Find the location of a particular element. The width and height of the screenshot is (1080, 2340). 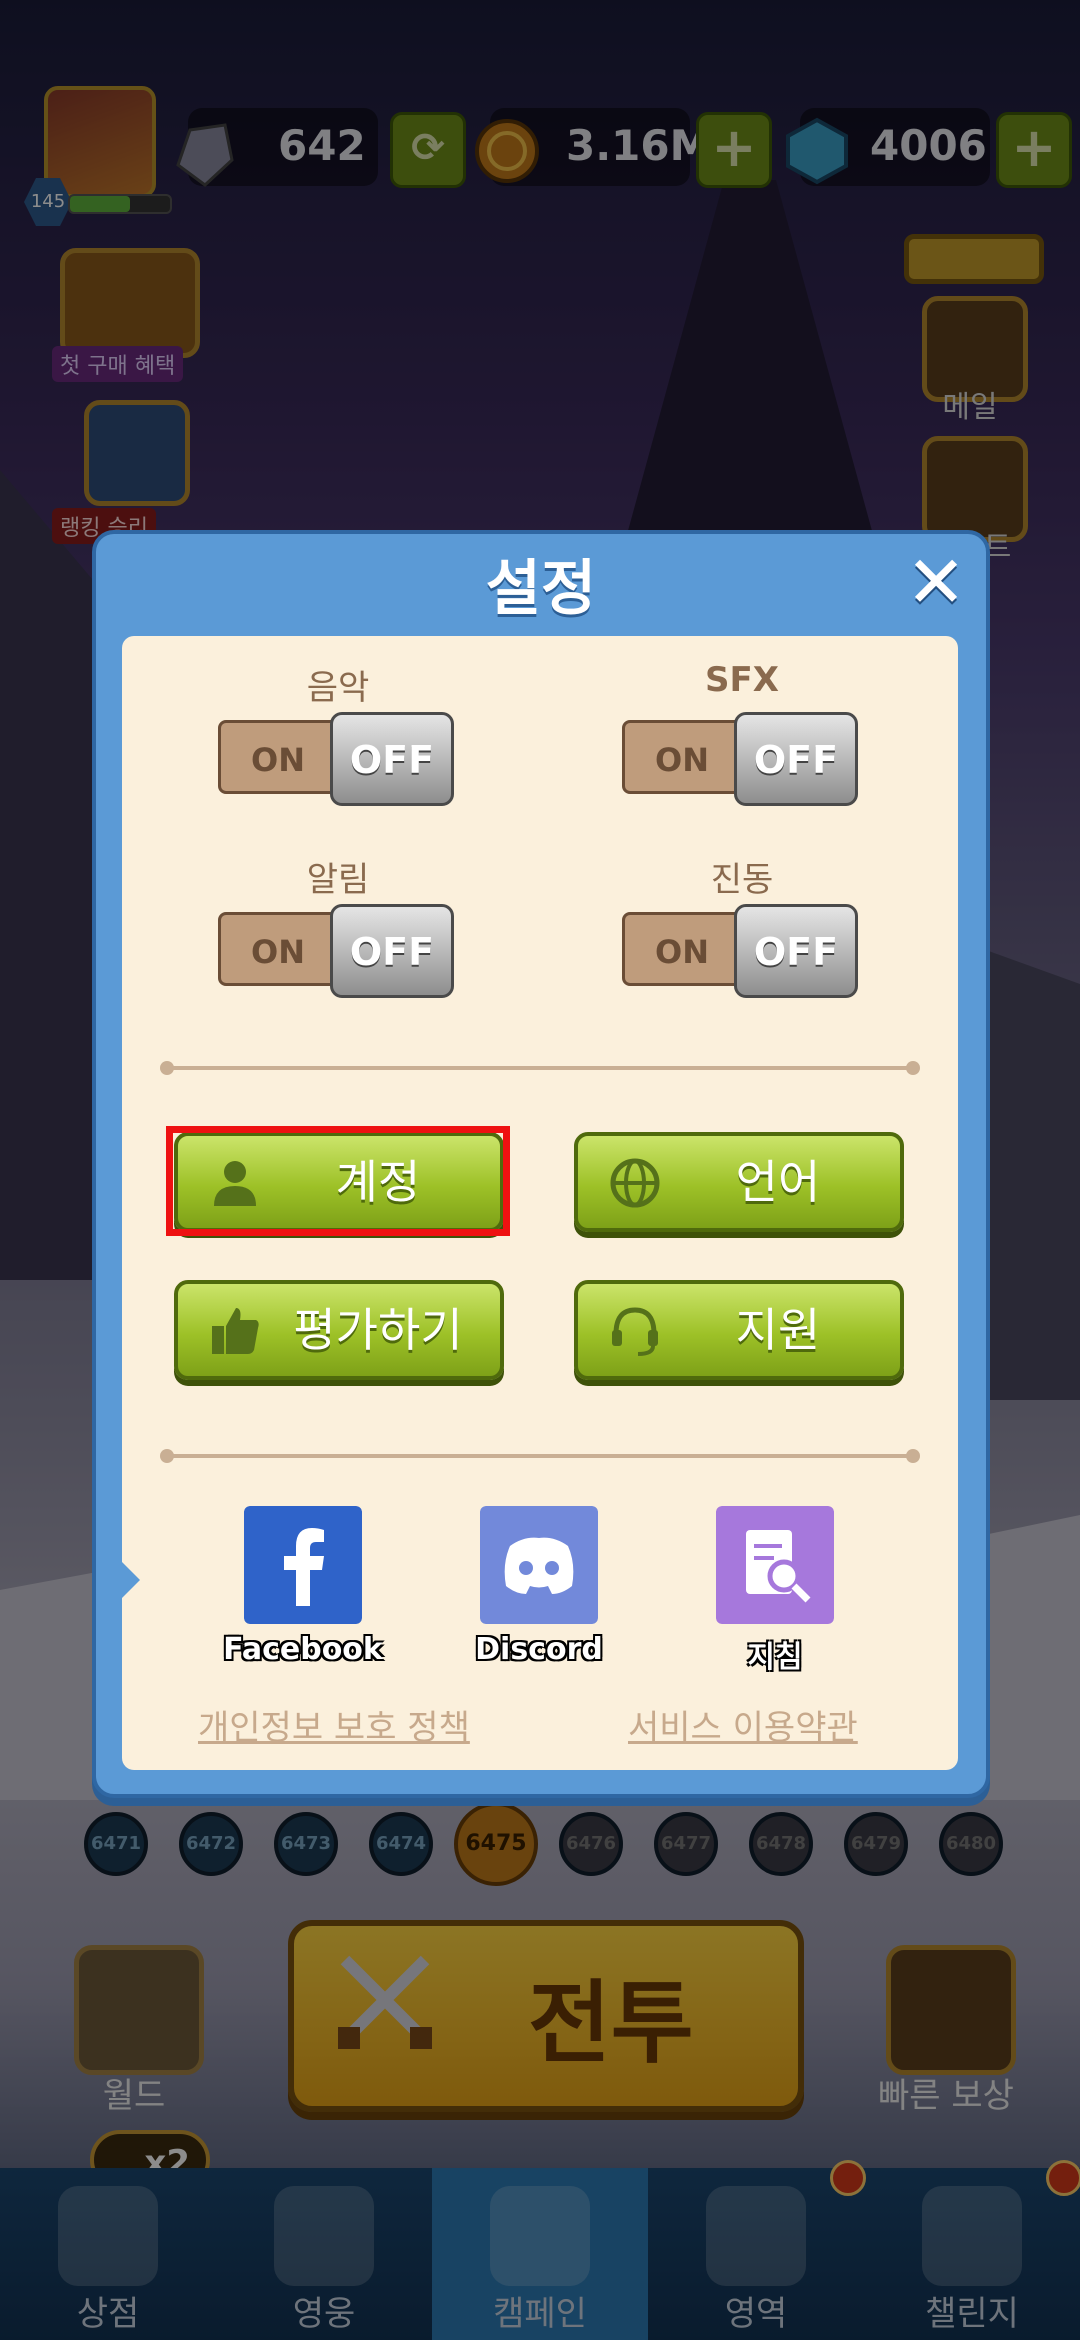

vibration-on-option: ON is located at coordinates (686, 949).